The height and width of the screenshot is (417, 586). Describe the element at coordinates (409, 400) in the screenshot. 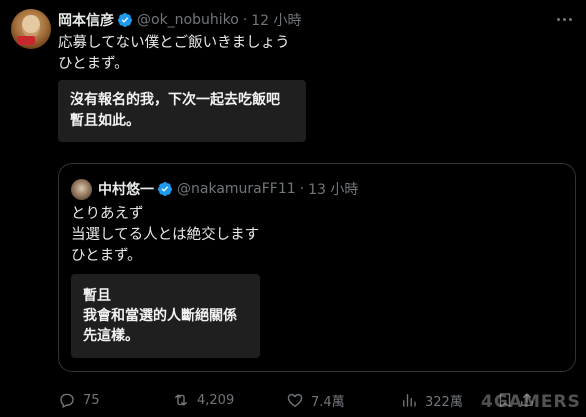

I see `views-icon` at that location.